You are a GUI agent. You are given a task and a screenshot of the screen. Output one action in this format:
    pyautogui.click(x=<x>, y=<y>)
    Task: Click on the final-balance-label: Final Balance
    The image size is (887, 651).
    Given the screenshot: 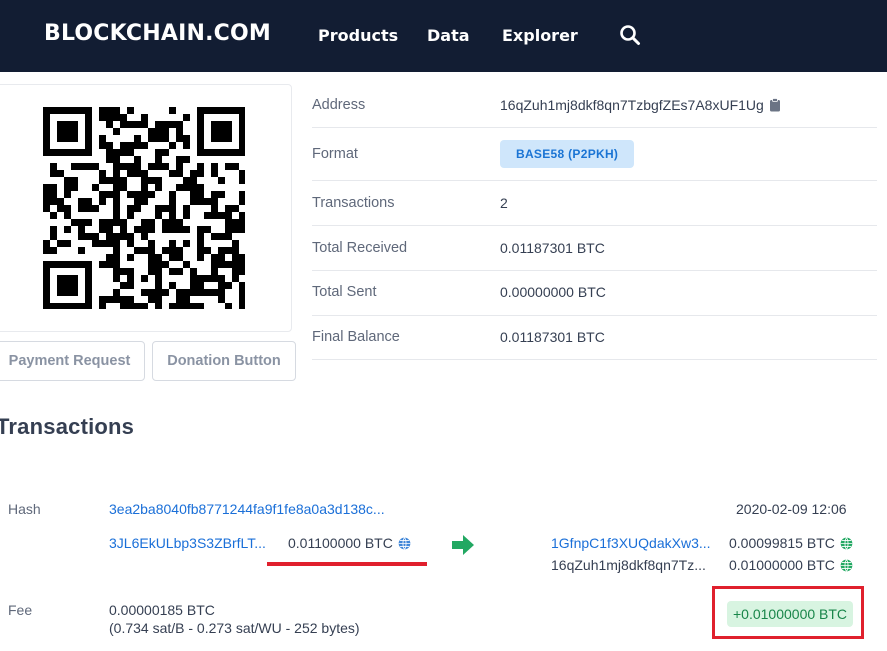 What is the action you would take?
    pyautogui.click(x=356, y=337)
    